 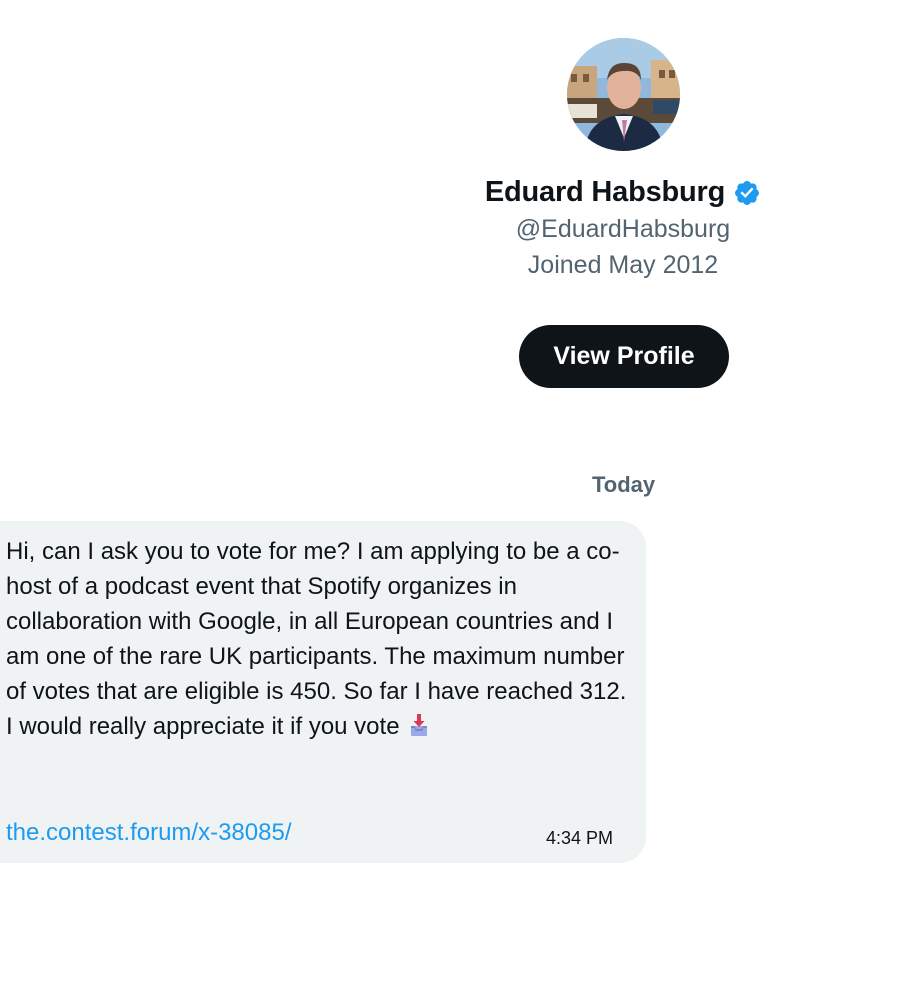 I want to click on profile-joined-date: Joined May 2012, so click(x=623, y=265).